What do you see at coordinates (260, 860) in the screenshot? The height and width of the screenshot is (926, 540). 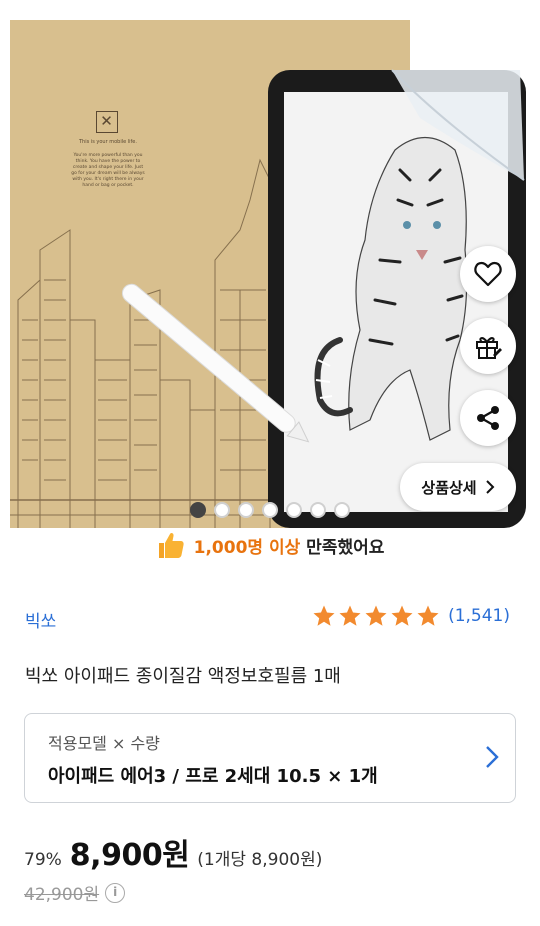 I see `unit-price: (1개당 8,900원)` at bounding box center [260, 860].